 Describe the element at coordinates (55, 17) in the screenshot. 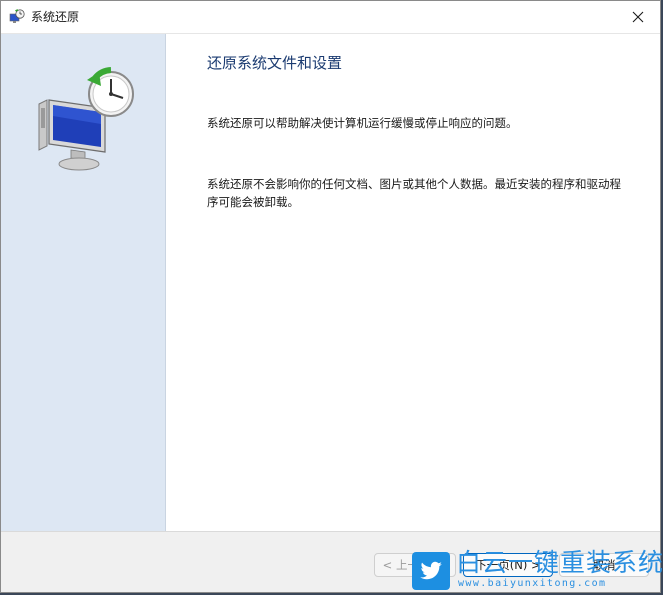

I see `window-title: 系统还原` at that location.